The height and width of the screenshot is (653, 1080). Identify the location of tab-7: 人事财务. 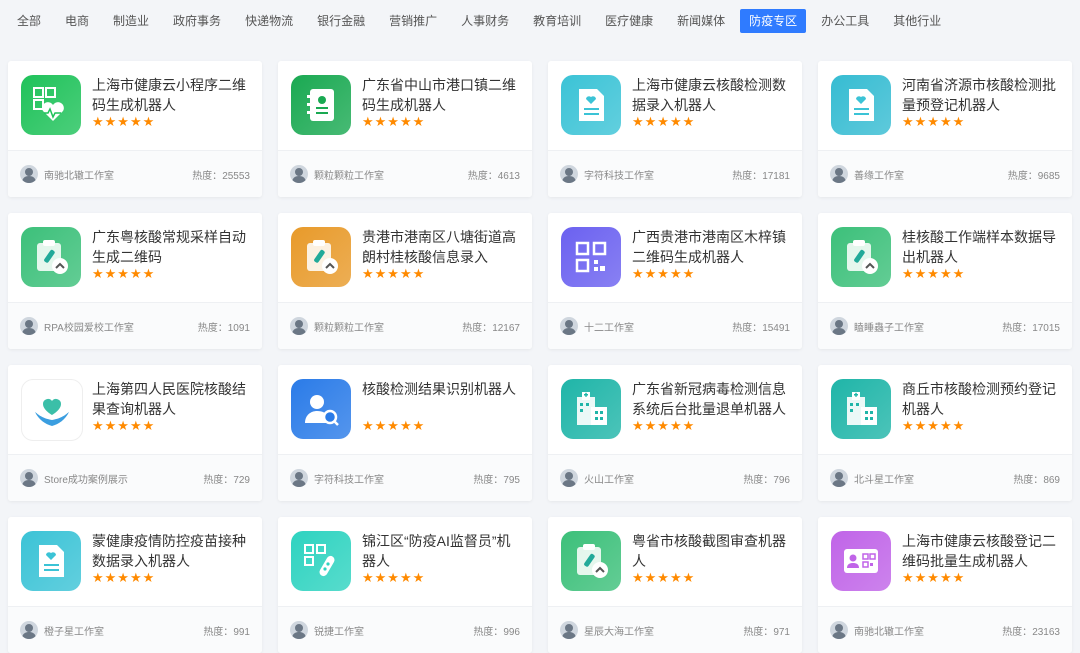
(485, 21).